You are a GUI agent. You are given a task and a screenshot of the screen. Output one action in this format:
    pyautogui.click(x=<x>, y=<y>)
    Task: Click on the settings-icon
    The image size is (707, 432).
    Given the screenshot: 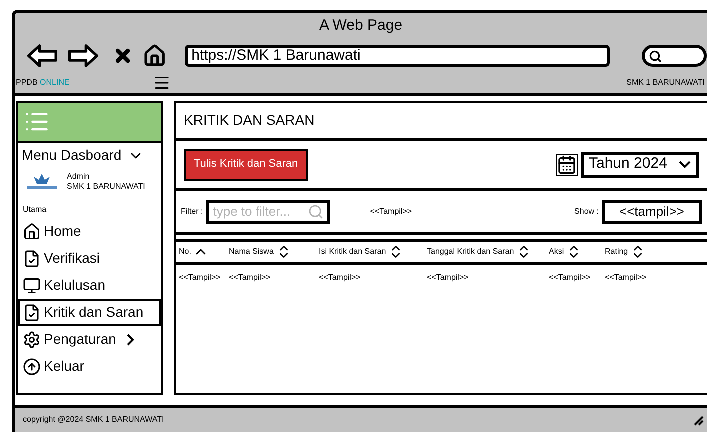 What is the action you would take?
    pyautogui.click(x=32, y=339)
    